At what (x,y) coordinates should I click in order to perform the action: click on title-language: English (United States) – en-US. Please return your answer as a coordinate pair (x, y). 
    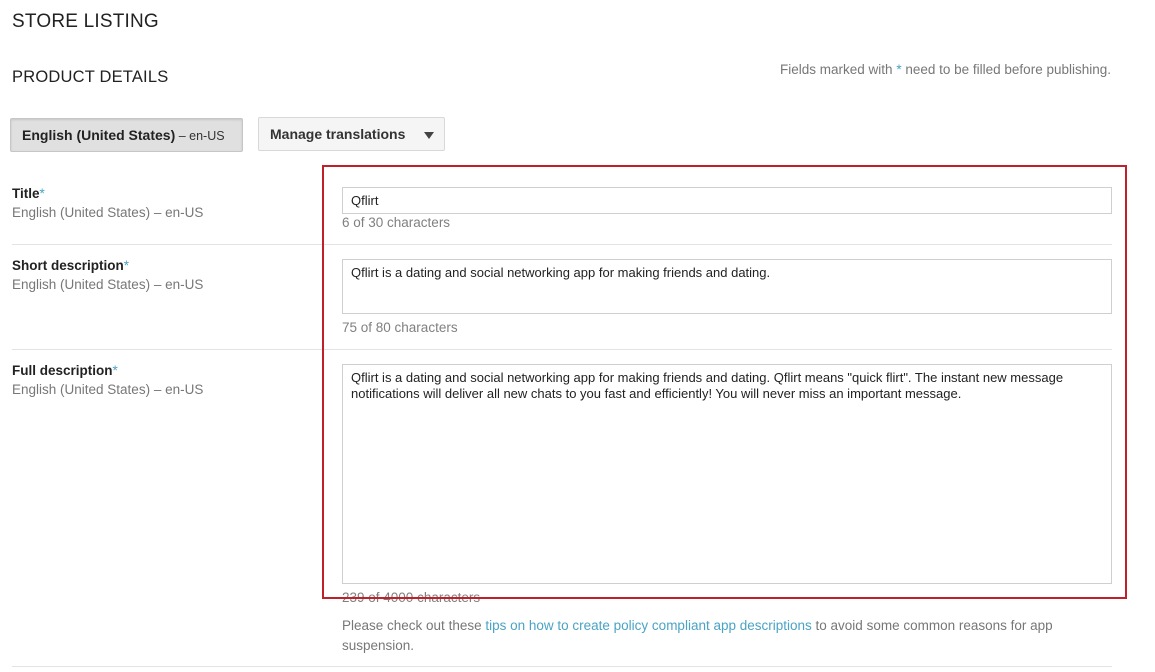
    Looking at the image, I should click on (108, 212).